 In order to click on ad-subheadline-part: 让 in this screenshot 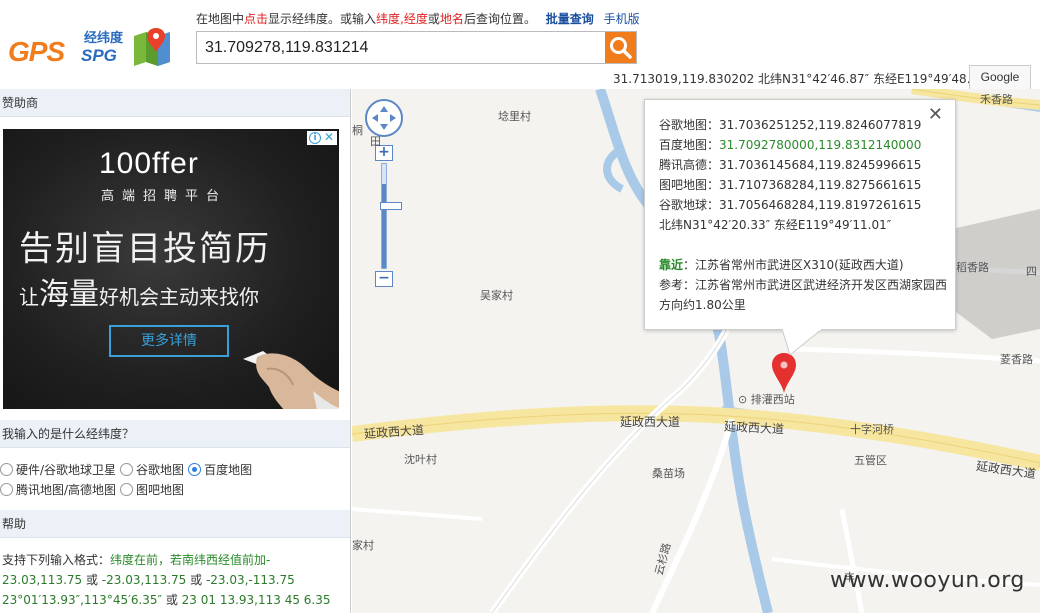, I will do `click(29, 297)`.